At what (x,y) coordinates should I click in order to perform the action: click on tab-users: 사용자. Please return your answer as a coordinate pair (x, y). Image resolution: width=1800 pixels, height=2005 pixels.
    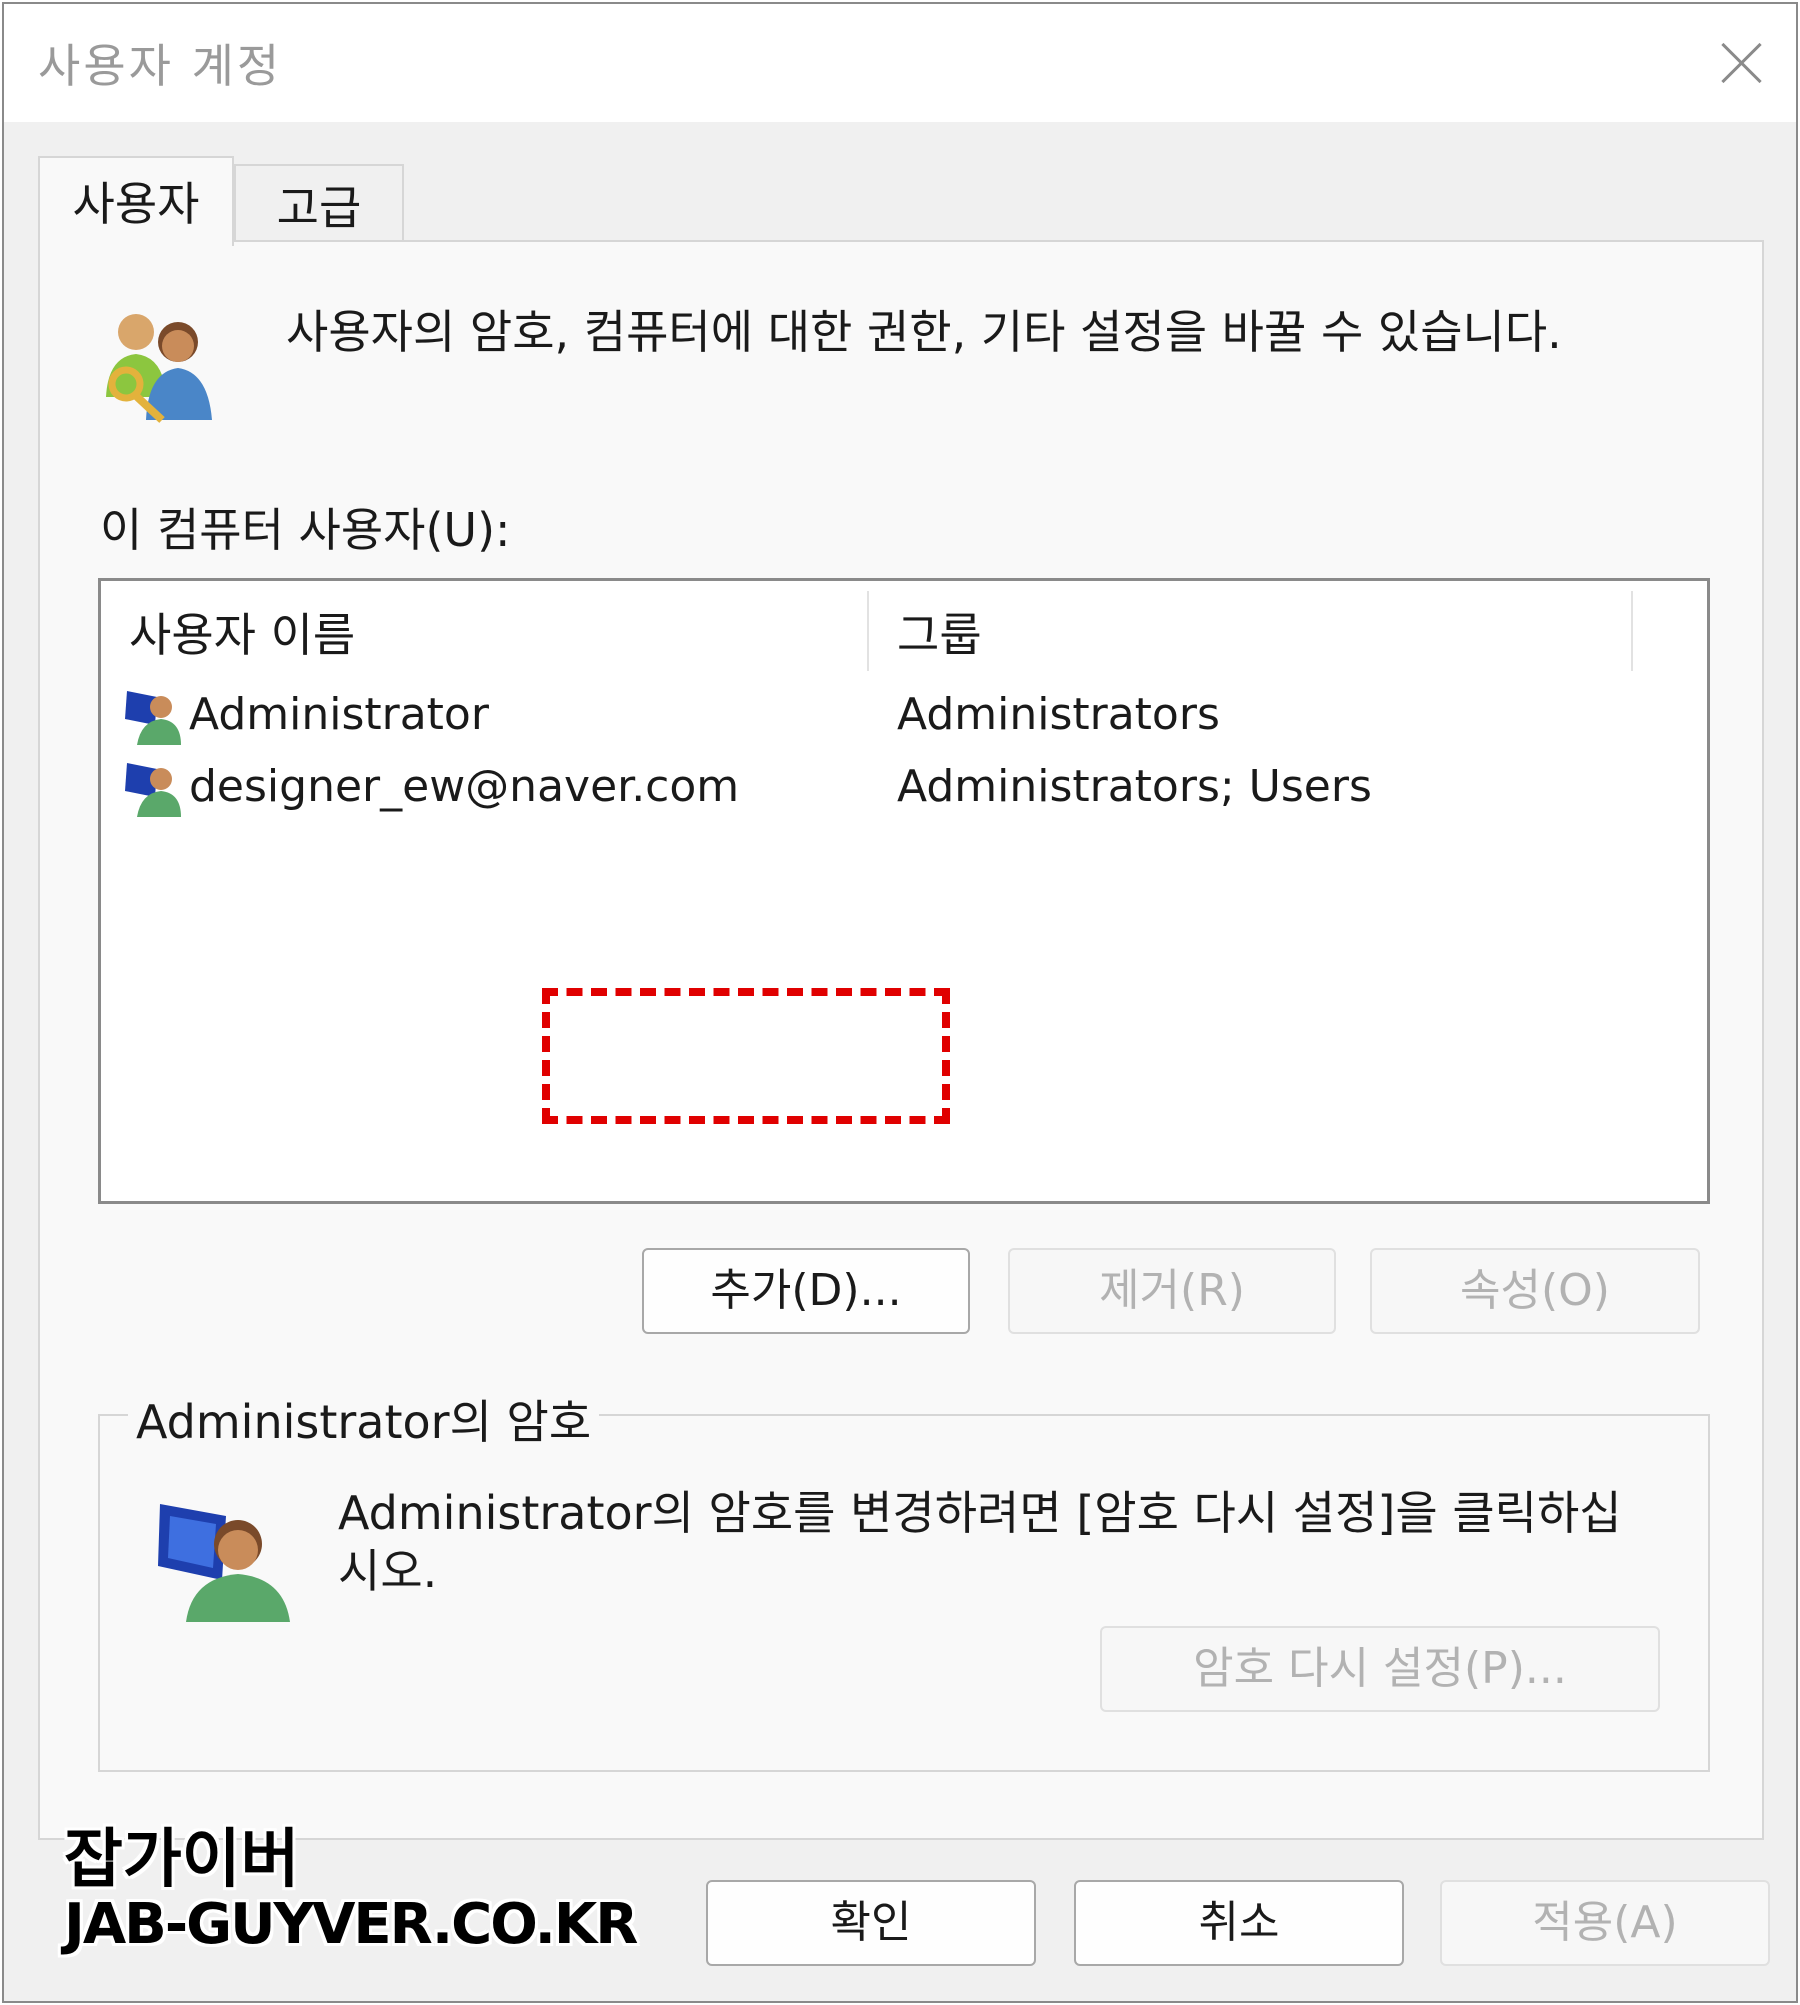
    Looking at the image, I should click on (136, 201).